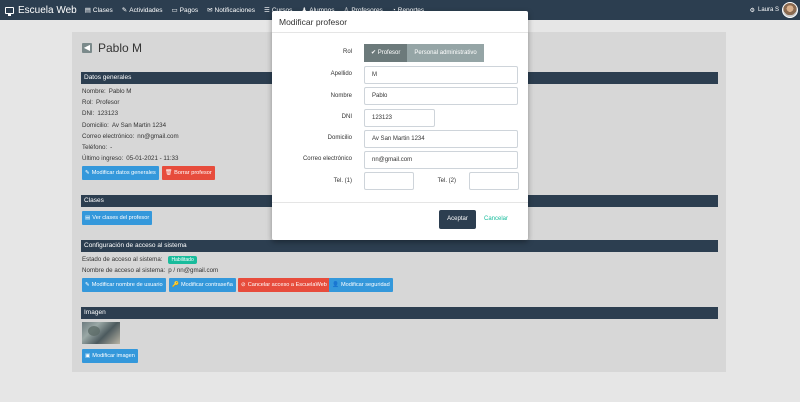 The width and height of the screenshot is (800, 402). I want to click on cancelar-button: Cancelar, so click(496, 219).